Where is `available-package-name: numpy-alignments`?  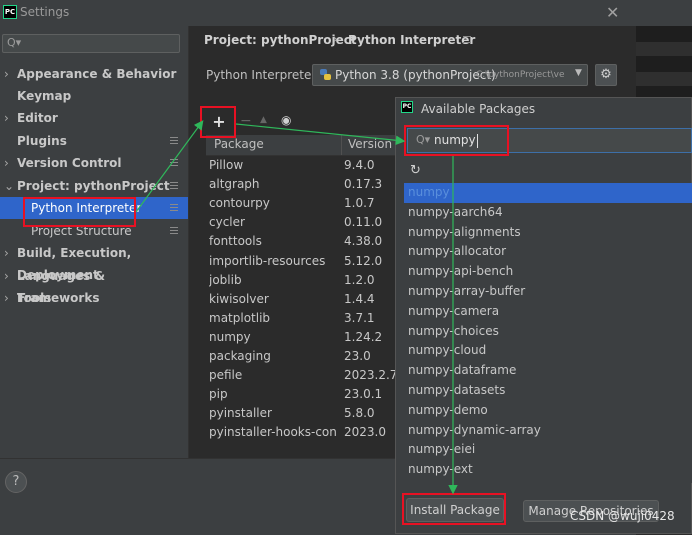
available-package-name: numpy-alignments is located at coordinates (464, 231).